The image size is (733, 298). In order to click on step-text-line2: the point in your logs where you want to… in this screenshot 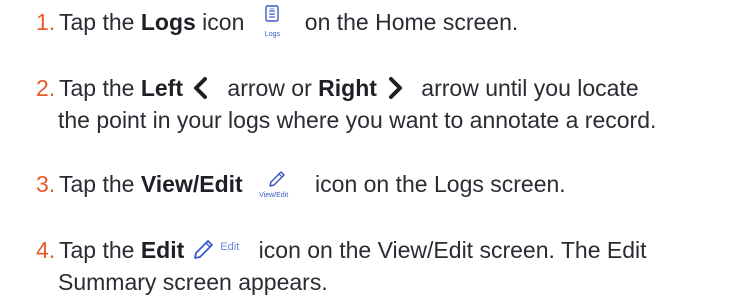, I will do `click(357, 120)`.